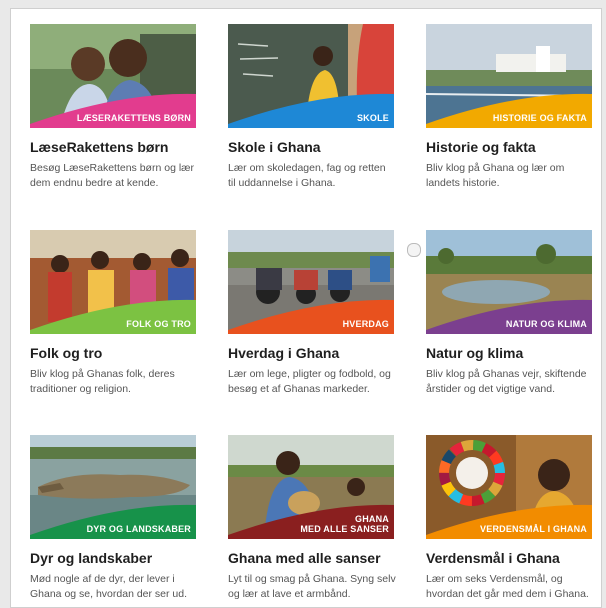 This screenshot has width=606, height=608. I want to click on card-tag: HISTORIE OG FAKTA, so click(539, 118).